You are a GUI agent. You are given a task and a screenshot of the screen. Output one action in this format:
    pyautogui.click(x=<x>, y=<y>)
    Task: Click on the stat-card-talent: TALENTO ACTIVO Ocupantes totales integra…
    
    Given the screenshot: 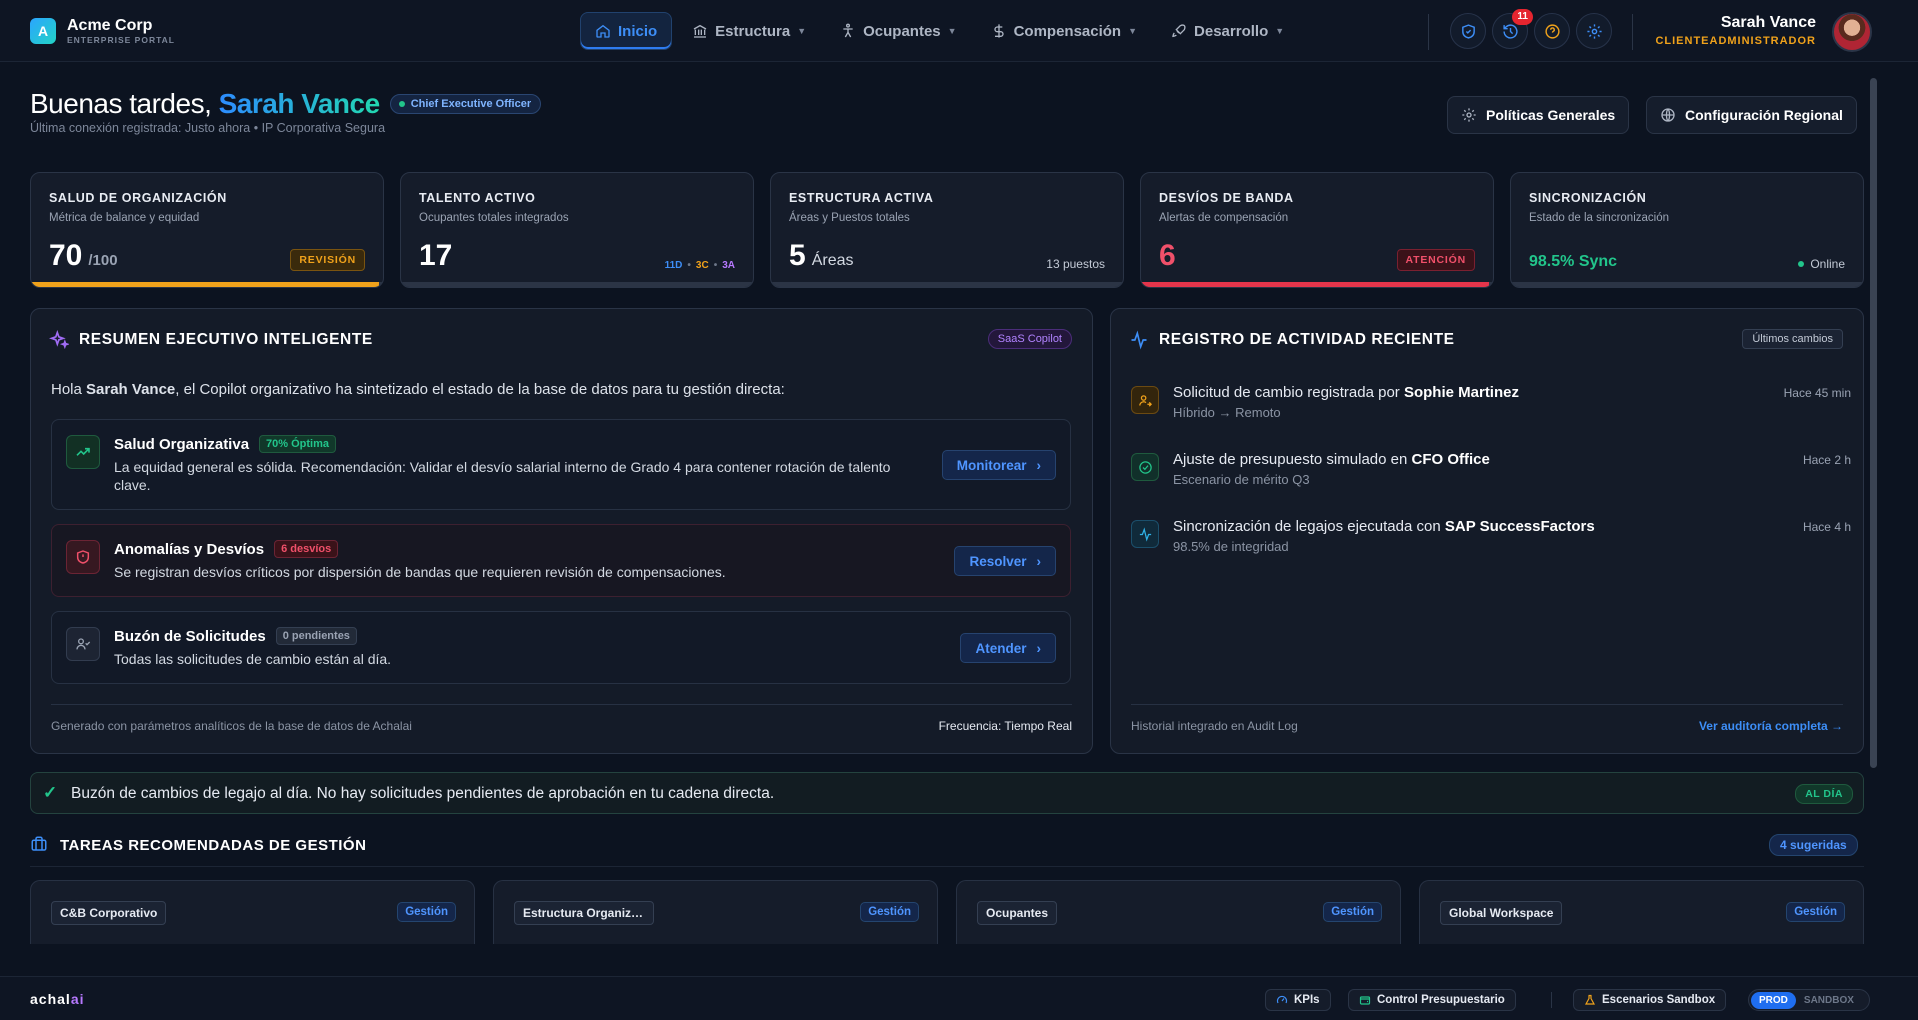 What is the action you would take?
    pyautogui.click(x=577, y=230)
    